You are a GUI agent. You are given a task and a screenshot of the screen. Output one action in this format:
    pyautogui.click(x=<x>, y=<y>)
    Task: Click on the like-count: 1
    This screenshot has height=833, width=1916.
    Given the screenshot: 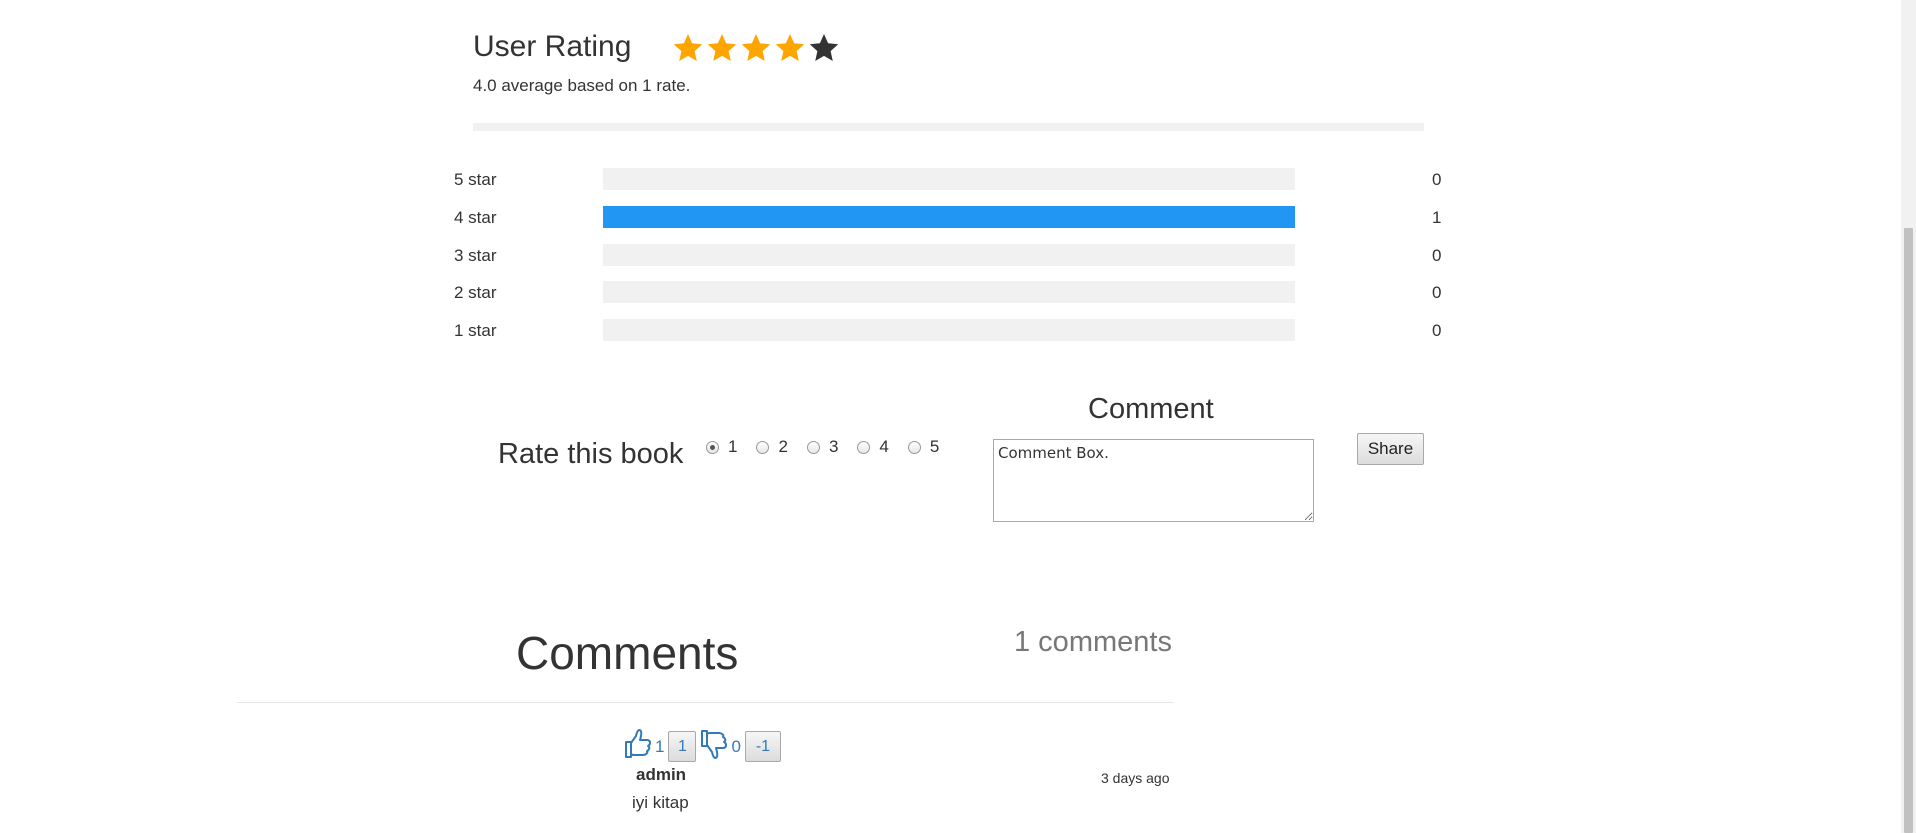 What is the action you would take?
    pyautogui.click(x=660, y=746)
    